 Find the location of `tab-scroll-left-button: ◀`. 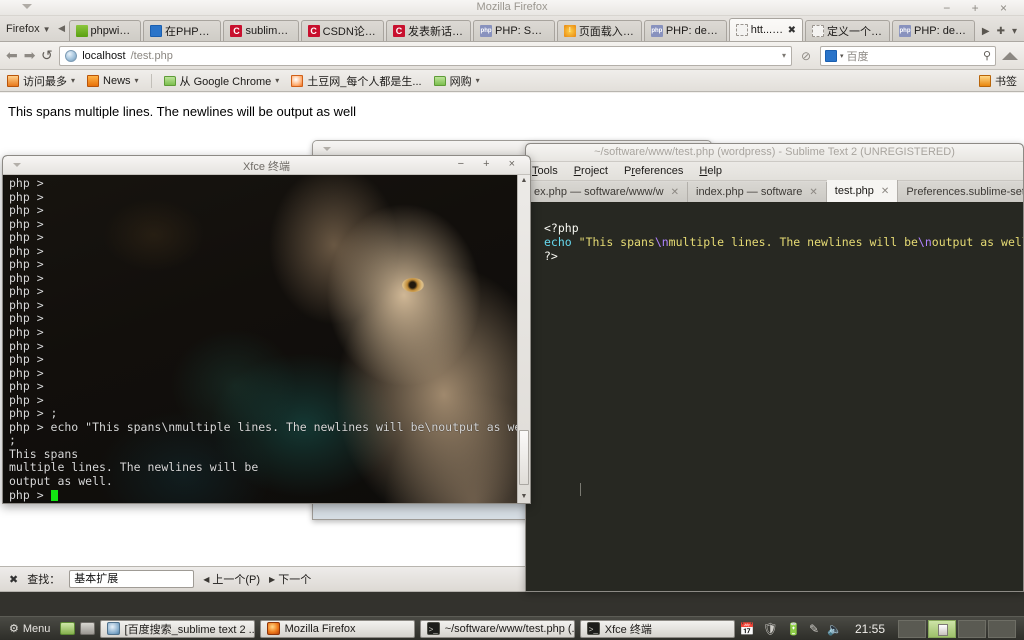

tab-scroll-left-button: ◀ is located at coordinates (62, 28).